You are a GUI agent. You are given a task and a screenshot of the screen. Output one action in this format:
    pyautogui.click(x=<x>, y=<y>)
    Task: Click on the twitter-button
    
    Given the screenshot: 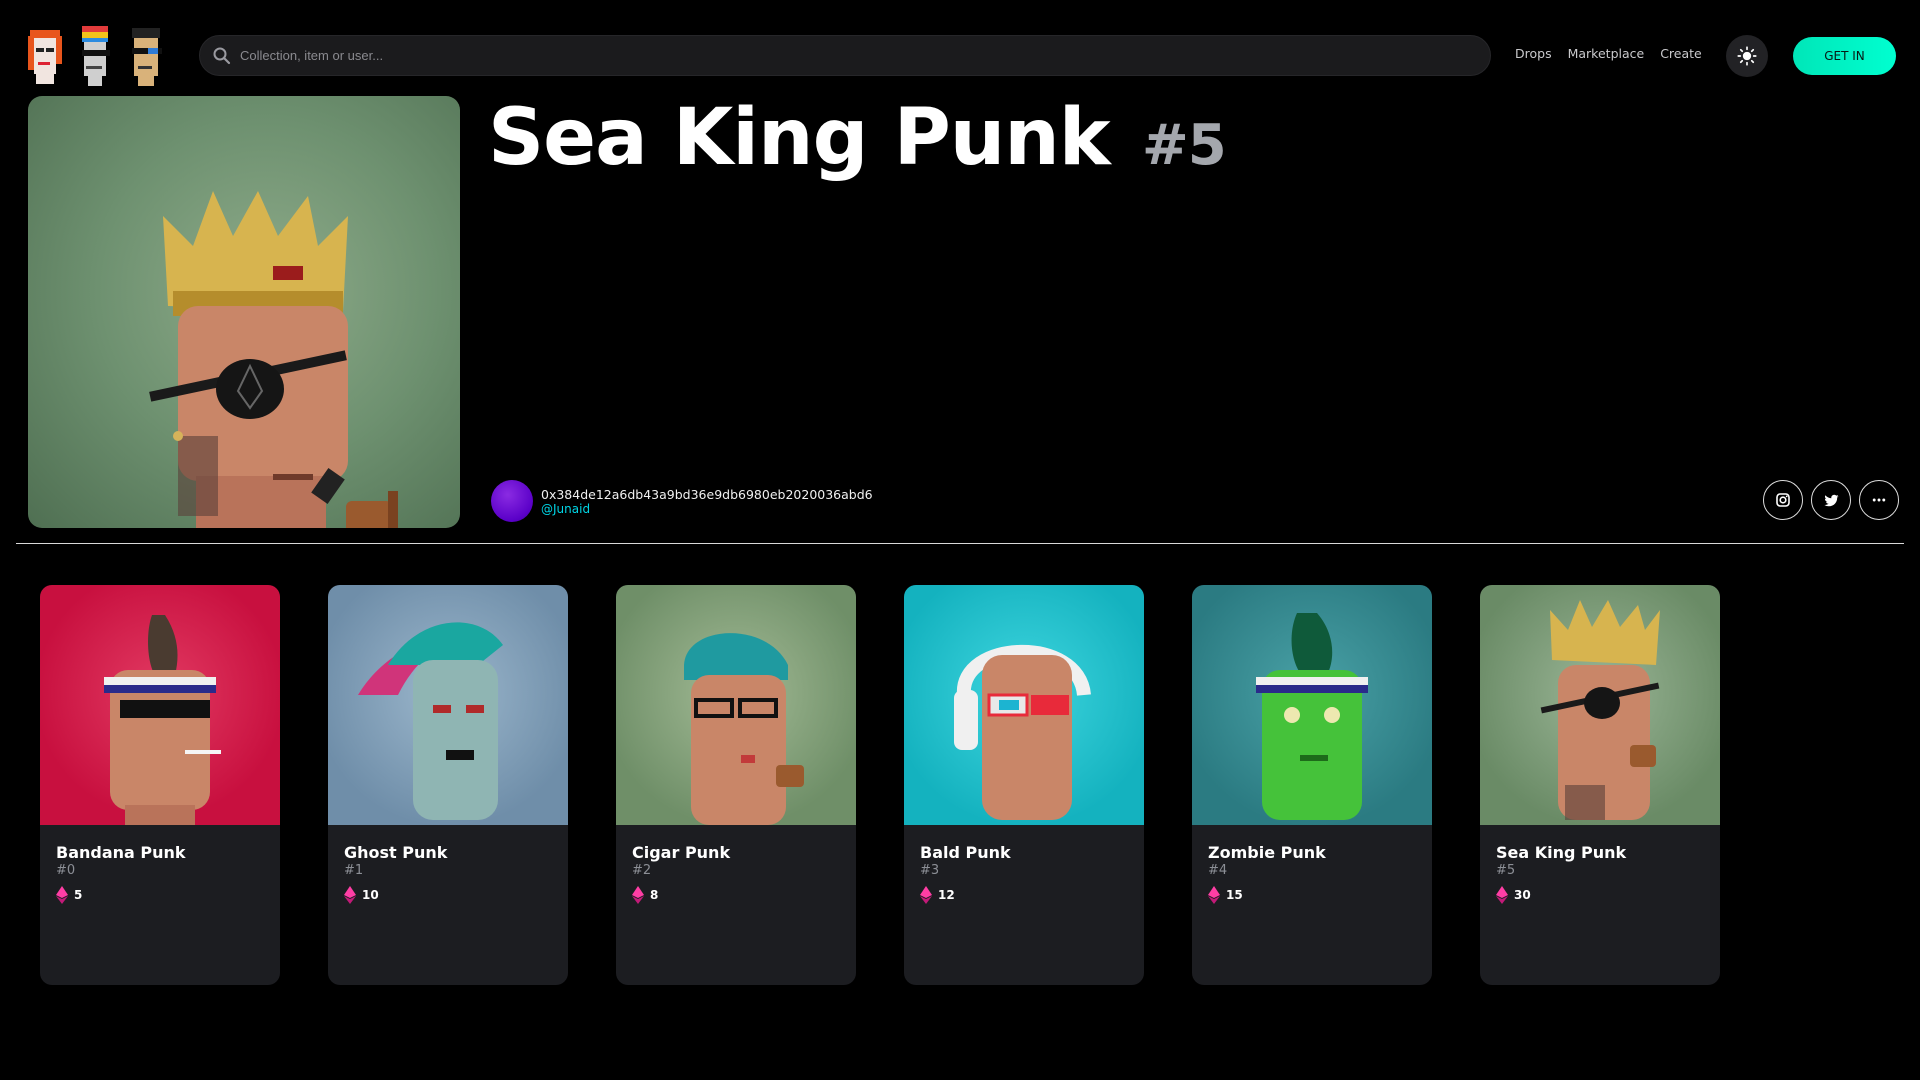 What is the action you would take?
    pyautogui.click(x=1831, y=500)
    